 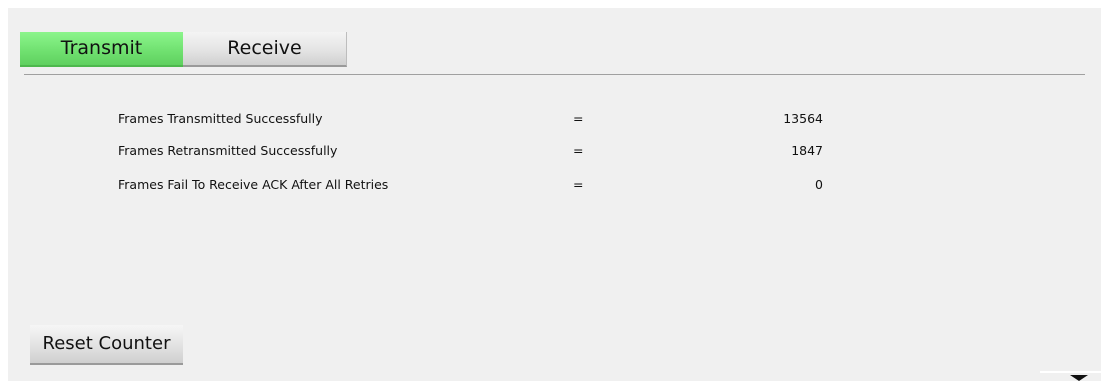 I want to click on stat-label: Frames Retransmitted Successfully, so click(x=228, y=150).